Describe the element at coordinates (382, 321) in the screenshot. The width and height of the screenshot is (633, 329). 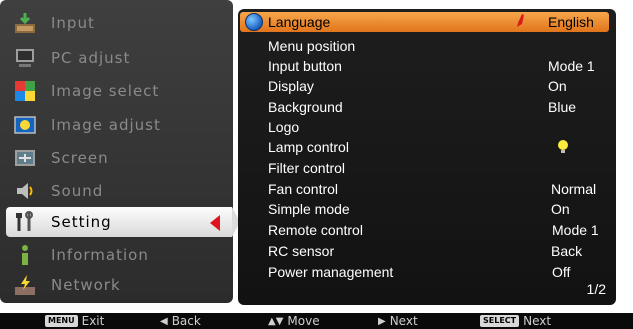
I see `right-arrow-icon: ▶` at that location.